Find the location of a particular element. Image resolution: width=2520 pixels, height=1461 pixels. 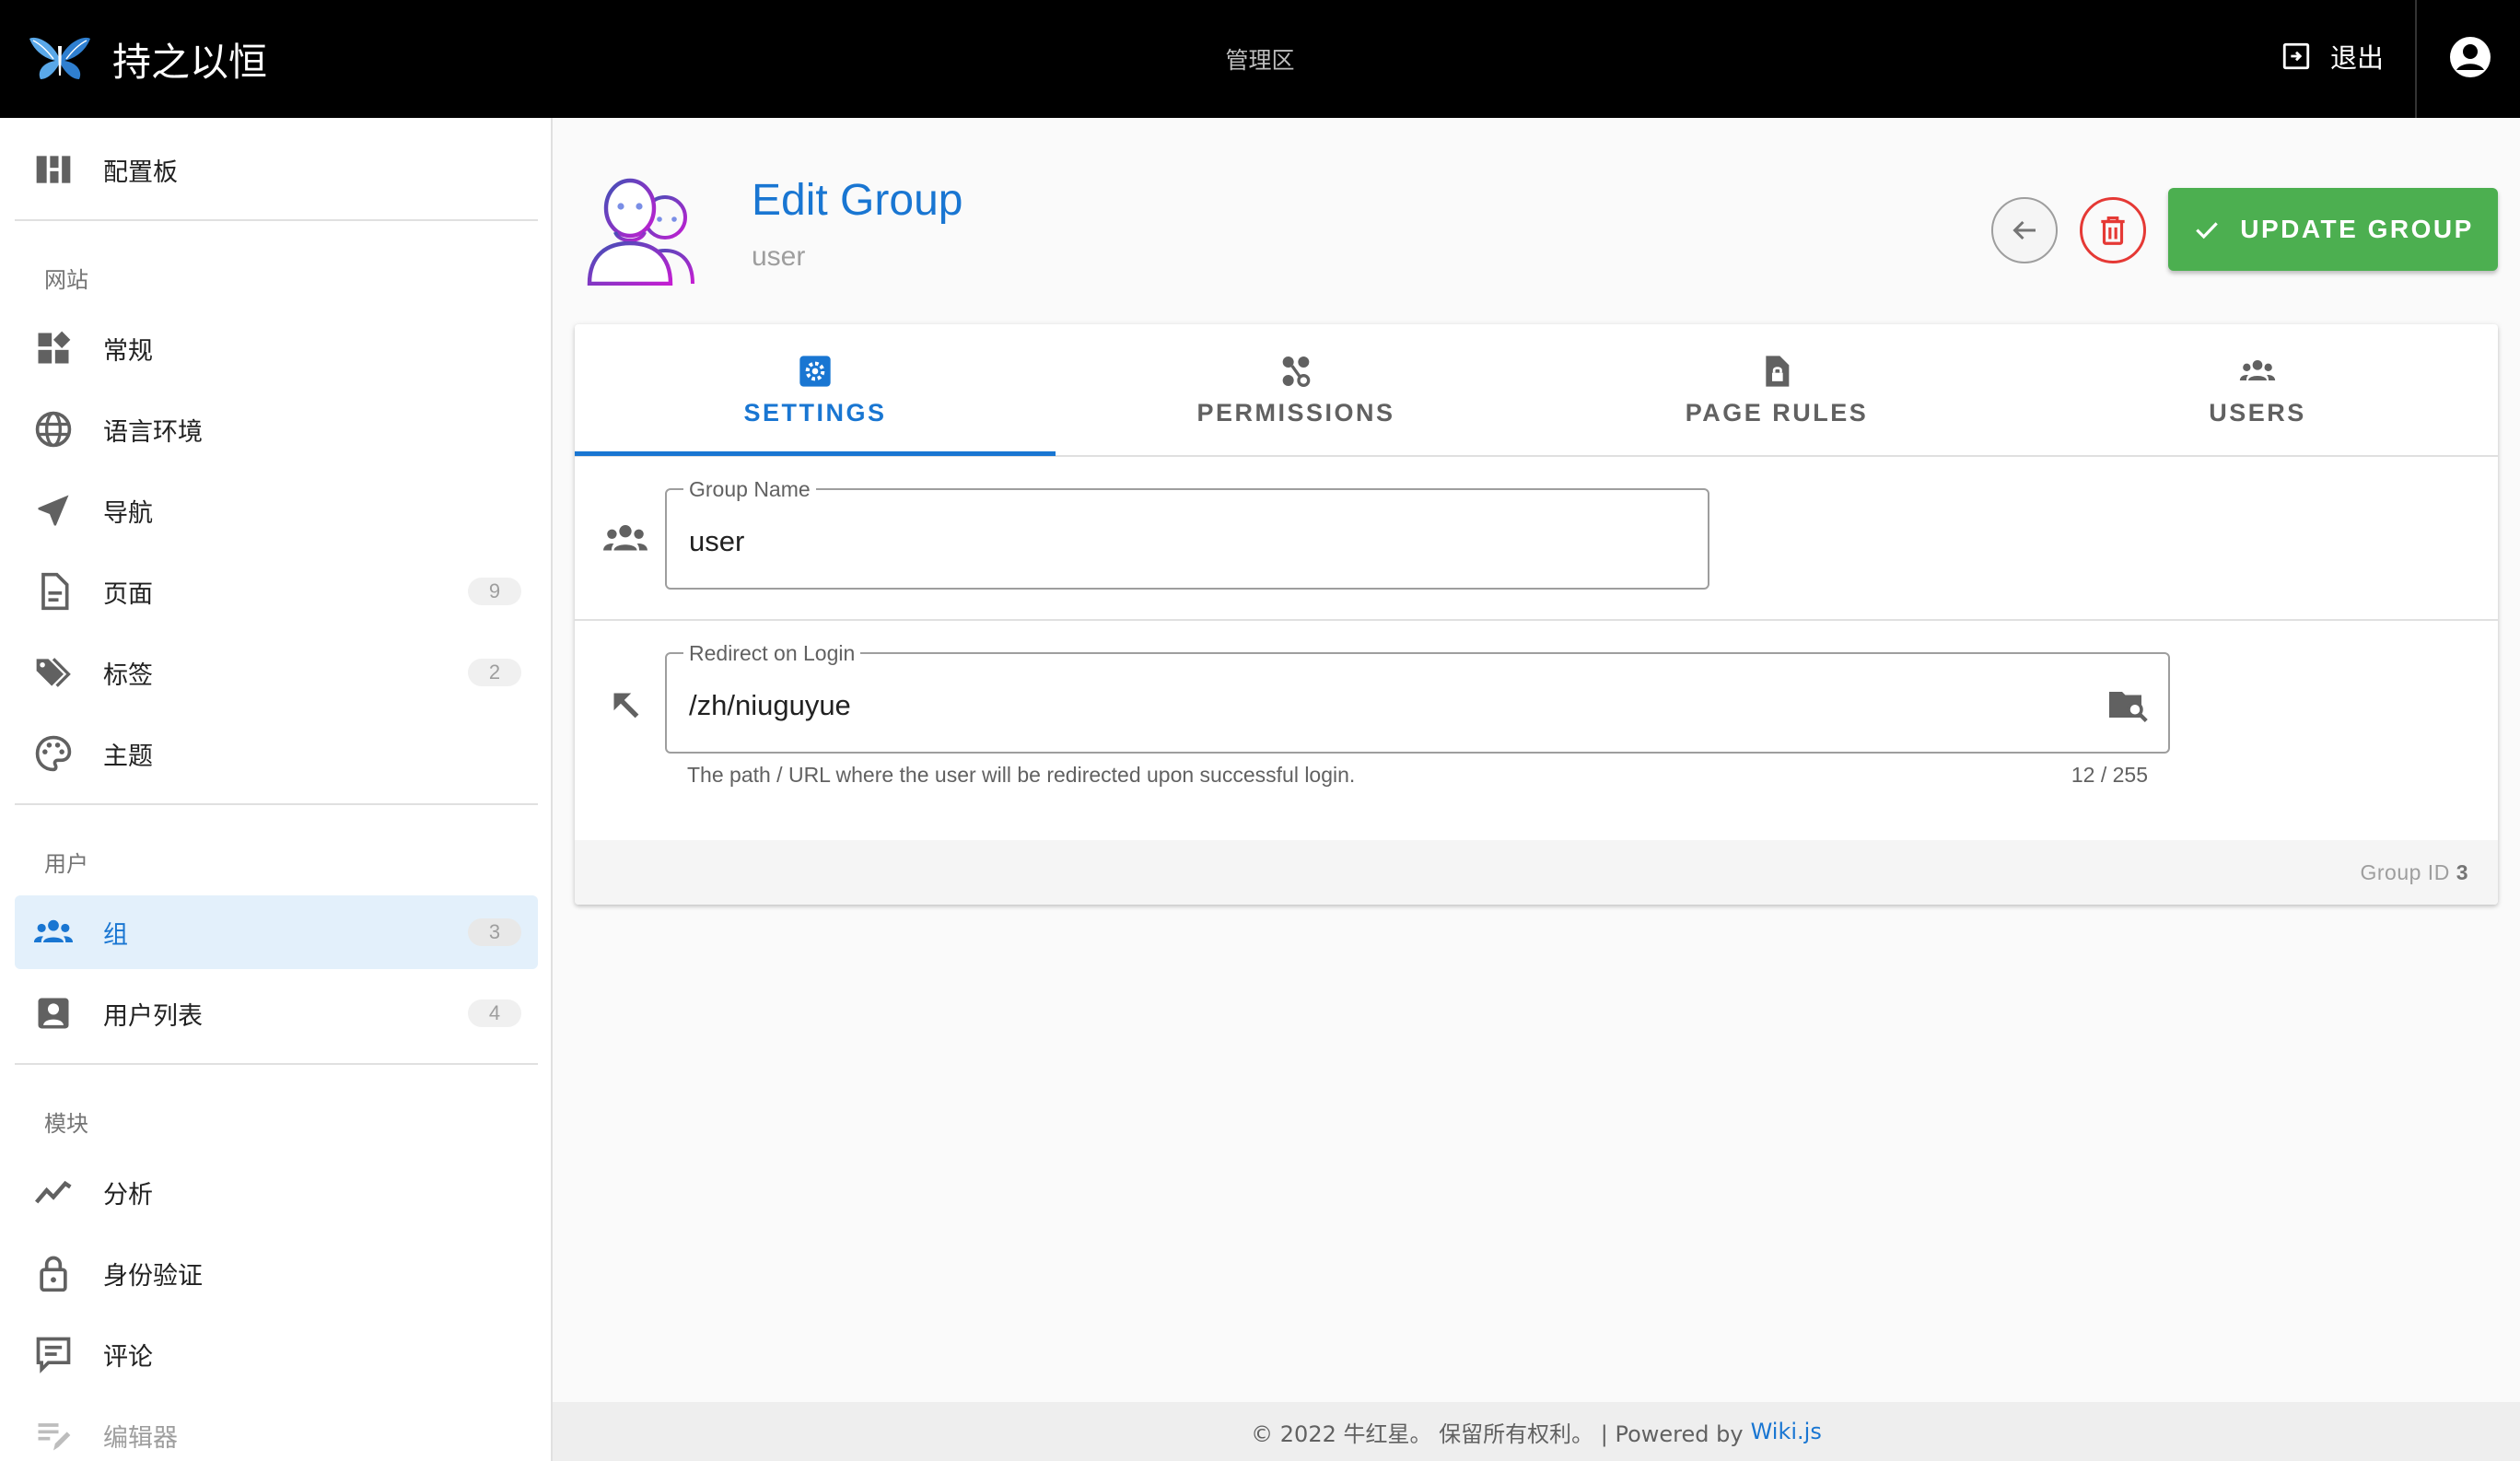

sidebar-item-theme: 主题 is located at coordinates (276, 753).